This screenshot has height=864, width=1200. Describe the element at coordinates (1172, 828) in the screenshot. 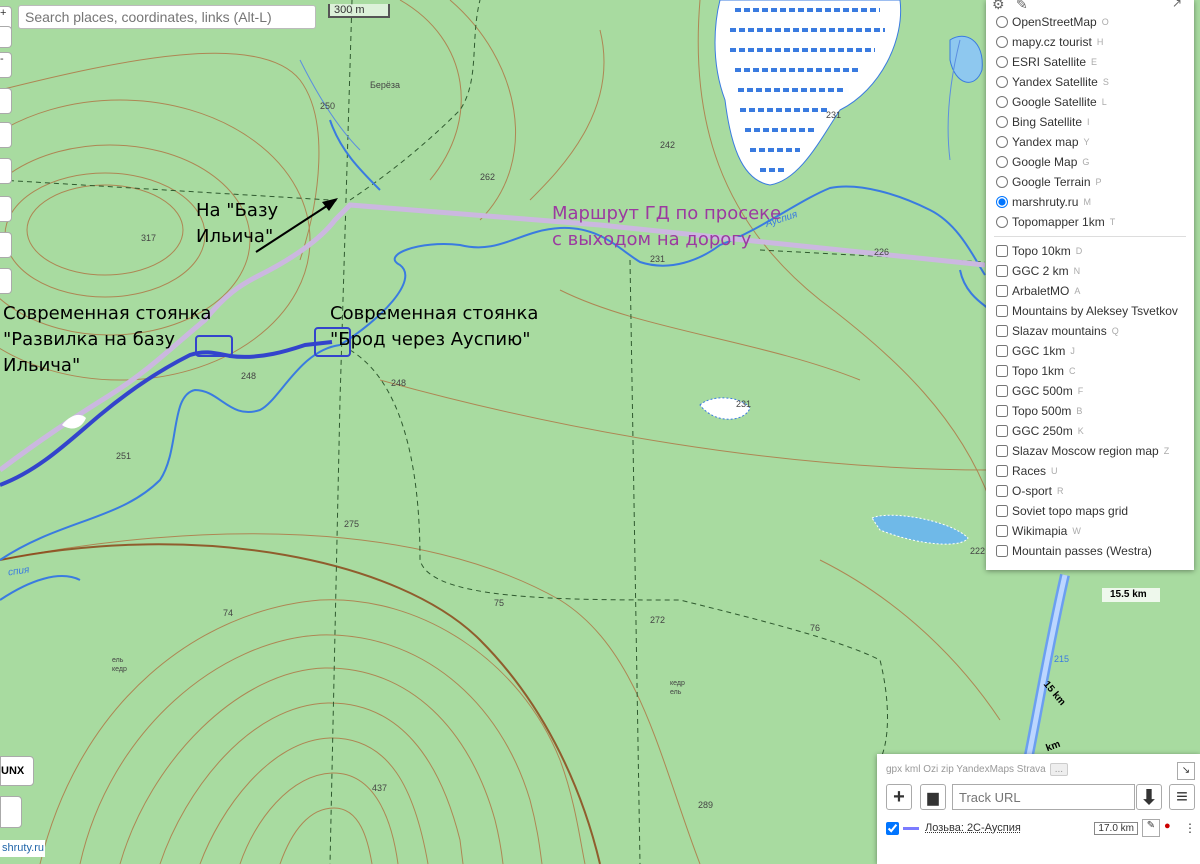

I see `add-point-icon: ●` at that location.